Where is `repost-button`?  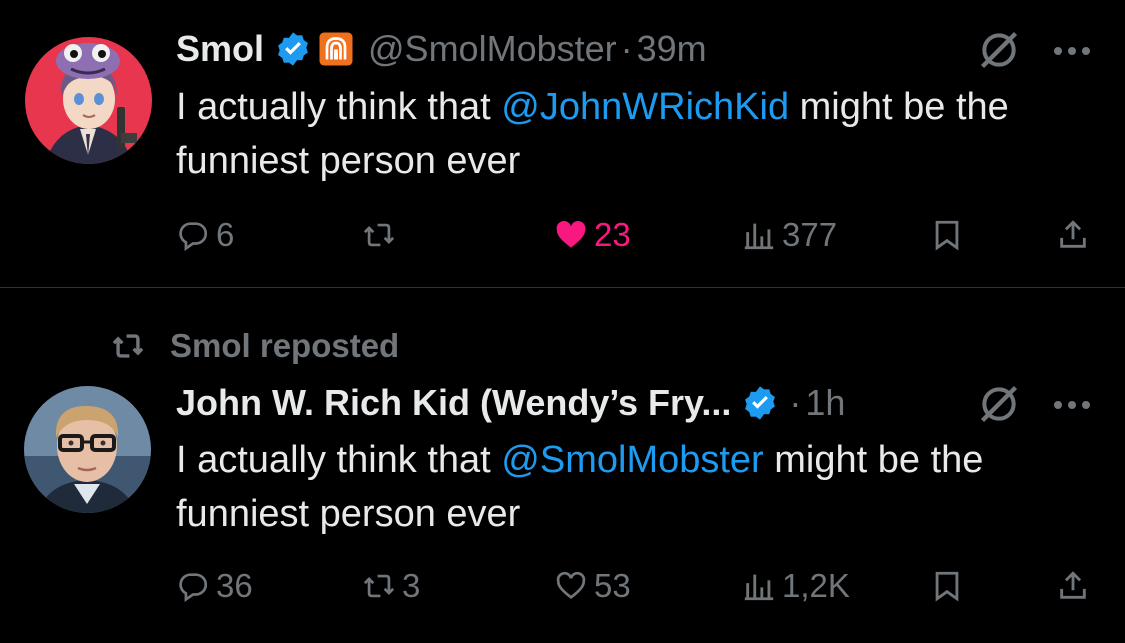
repost-button is located at coordinates (382, 235).